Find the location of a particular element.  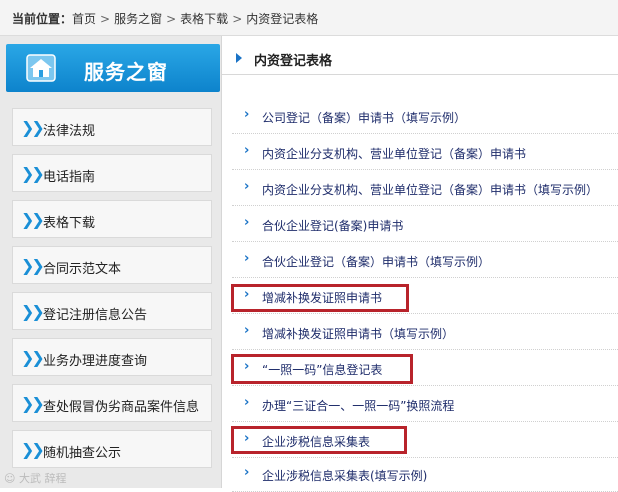

form-link: › 办理“三证合一、一照一码”换照流程 is located at coordinates (425, 405).